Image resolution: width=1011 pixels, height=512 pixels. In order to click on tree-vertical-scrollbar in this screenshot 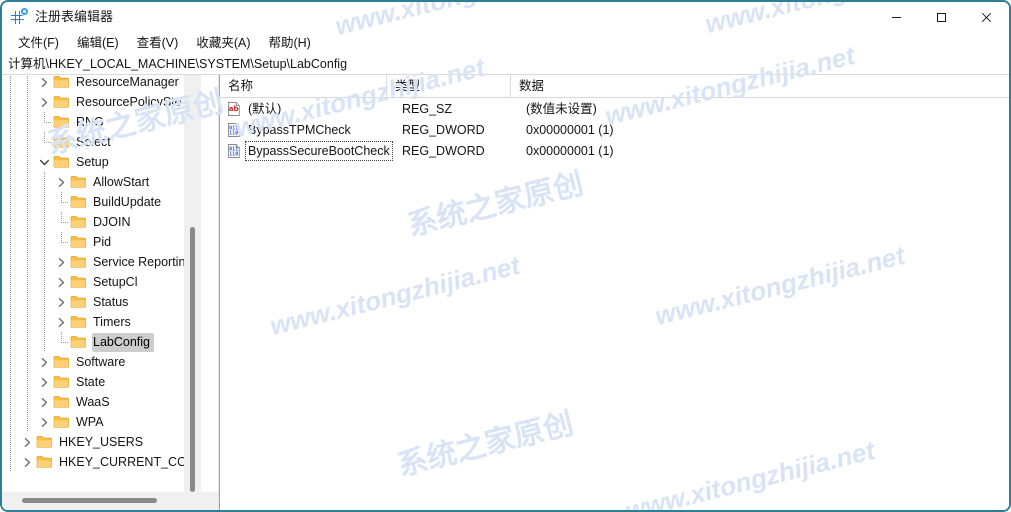, I will do `click(192, 283)`.